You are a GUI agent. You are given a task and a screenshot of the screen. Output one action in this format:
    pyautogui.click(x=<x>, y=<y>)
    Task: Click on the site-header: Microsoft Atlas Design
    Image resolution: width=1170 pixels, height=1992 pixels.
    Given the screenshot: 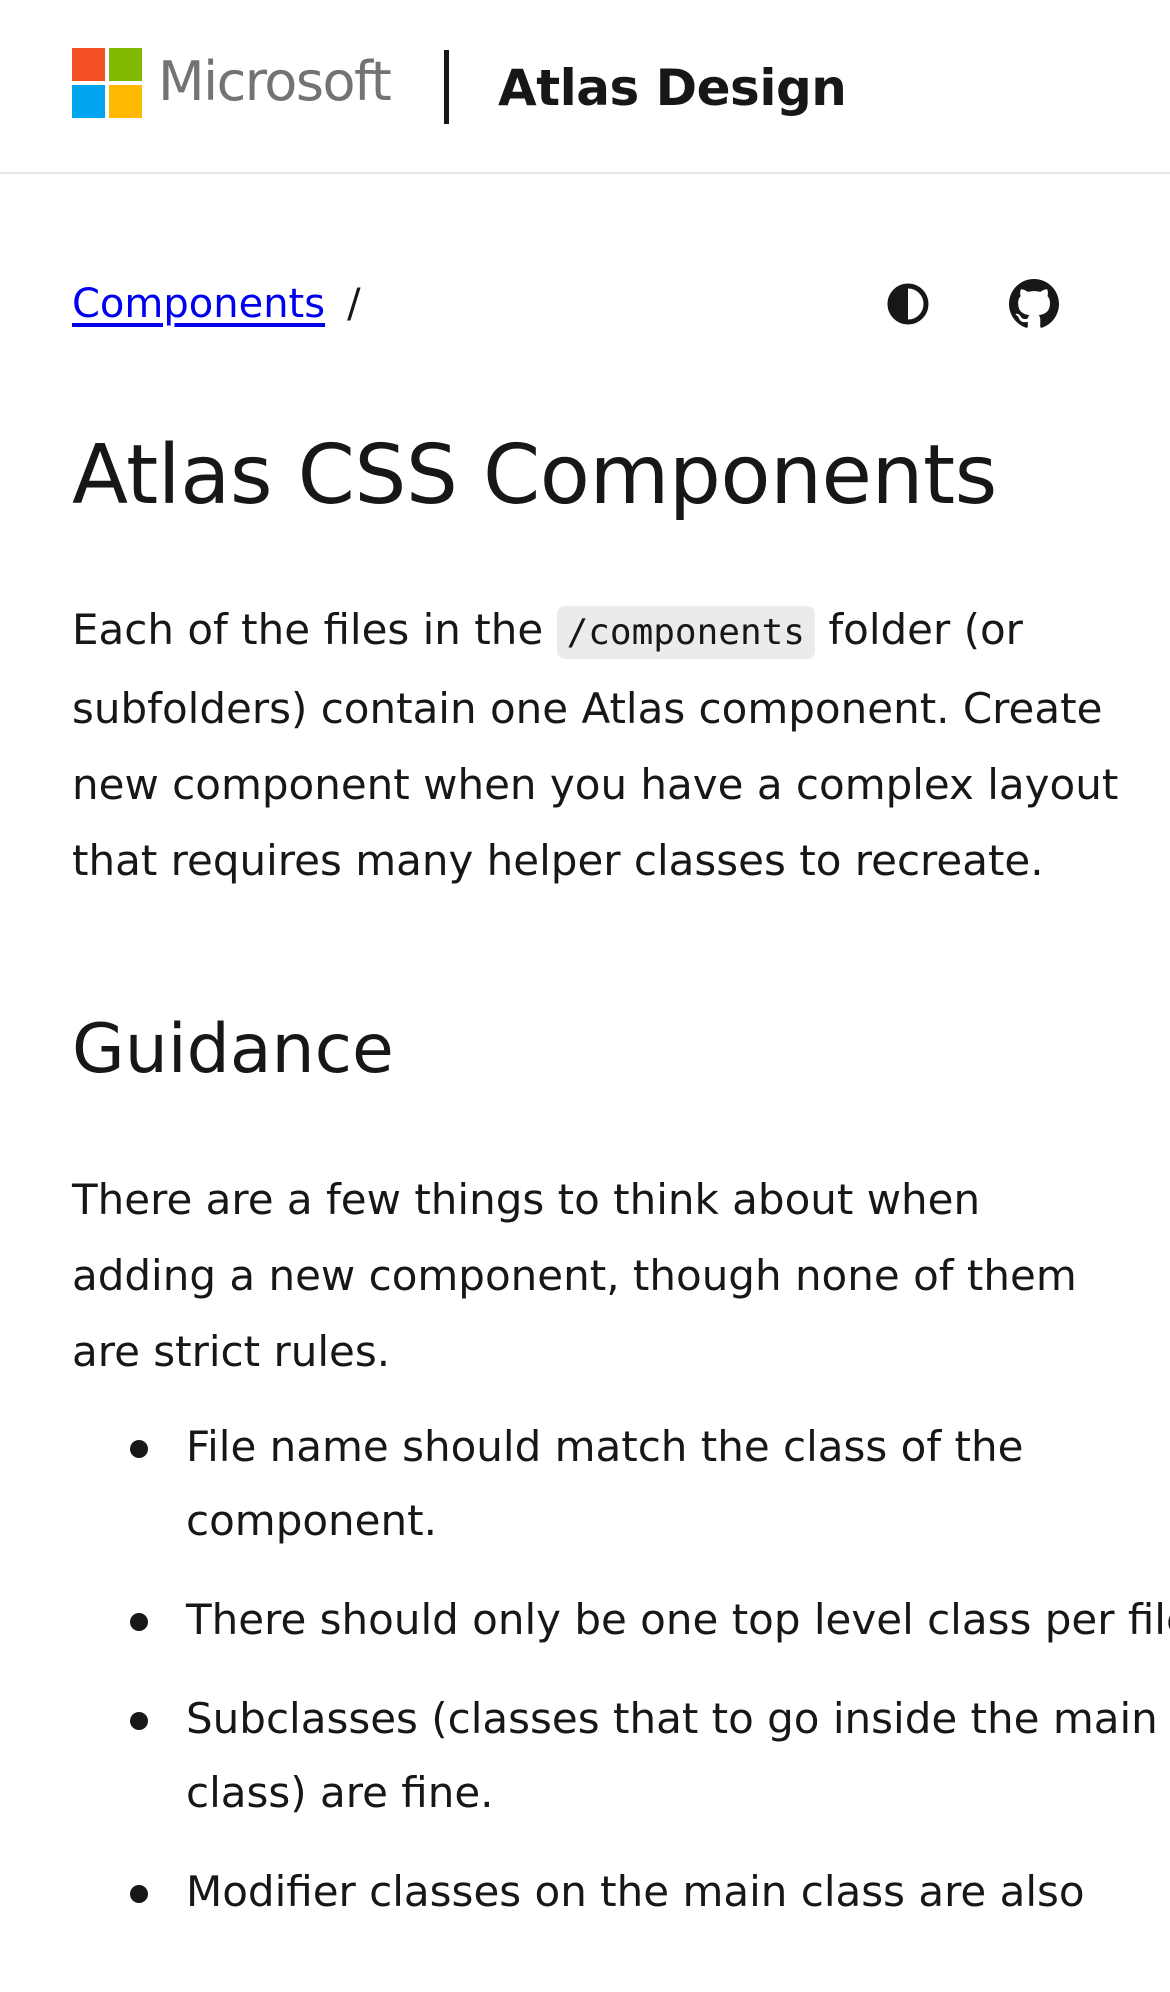 What is the action you would take?
    pyautogui.click(x=585, y=87)
    